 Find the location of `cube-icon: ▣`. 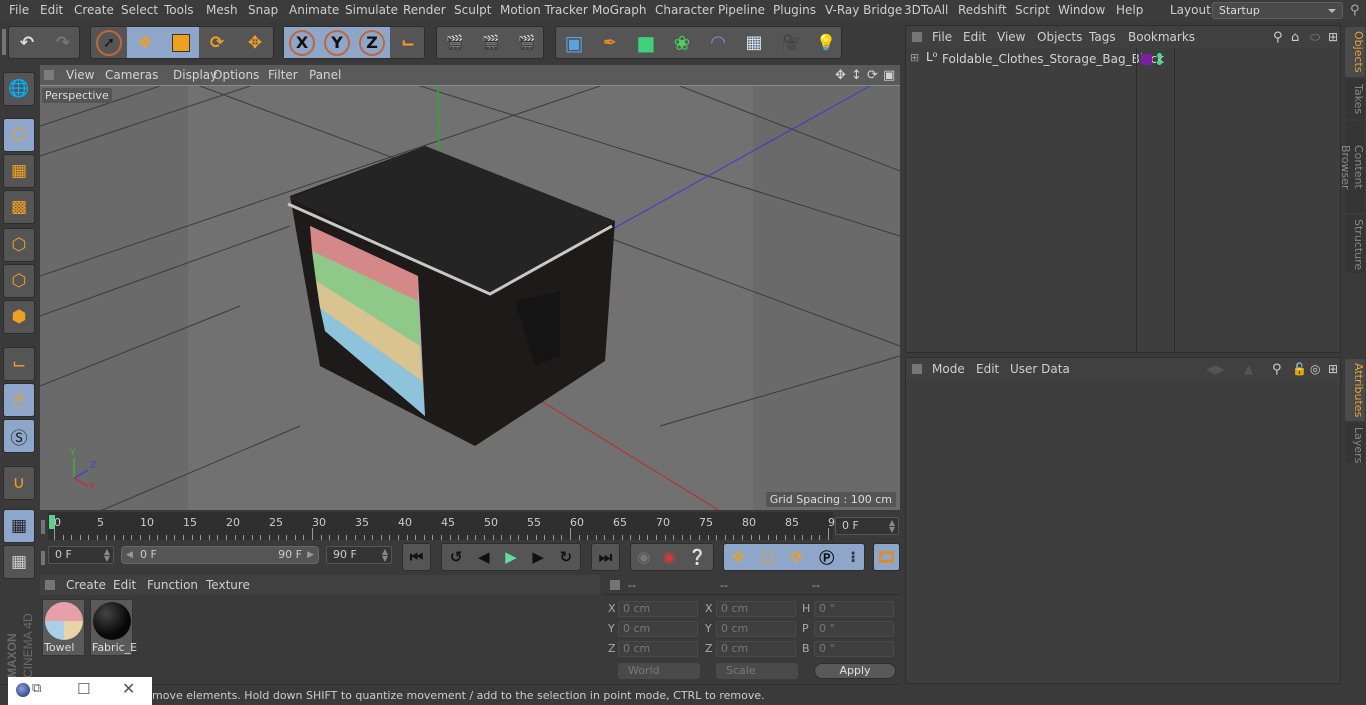

cube-icon: ▣ is located at coordinates (574, 42).